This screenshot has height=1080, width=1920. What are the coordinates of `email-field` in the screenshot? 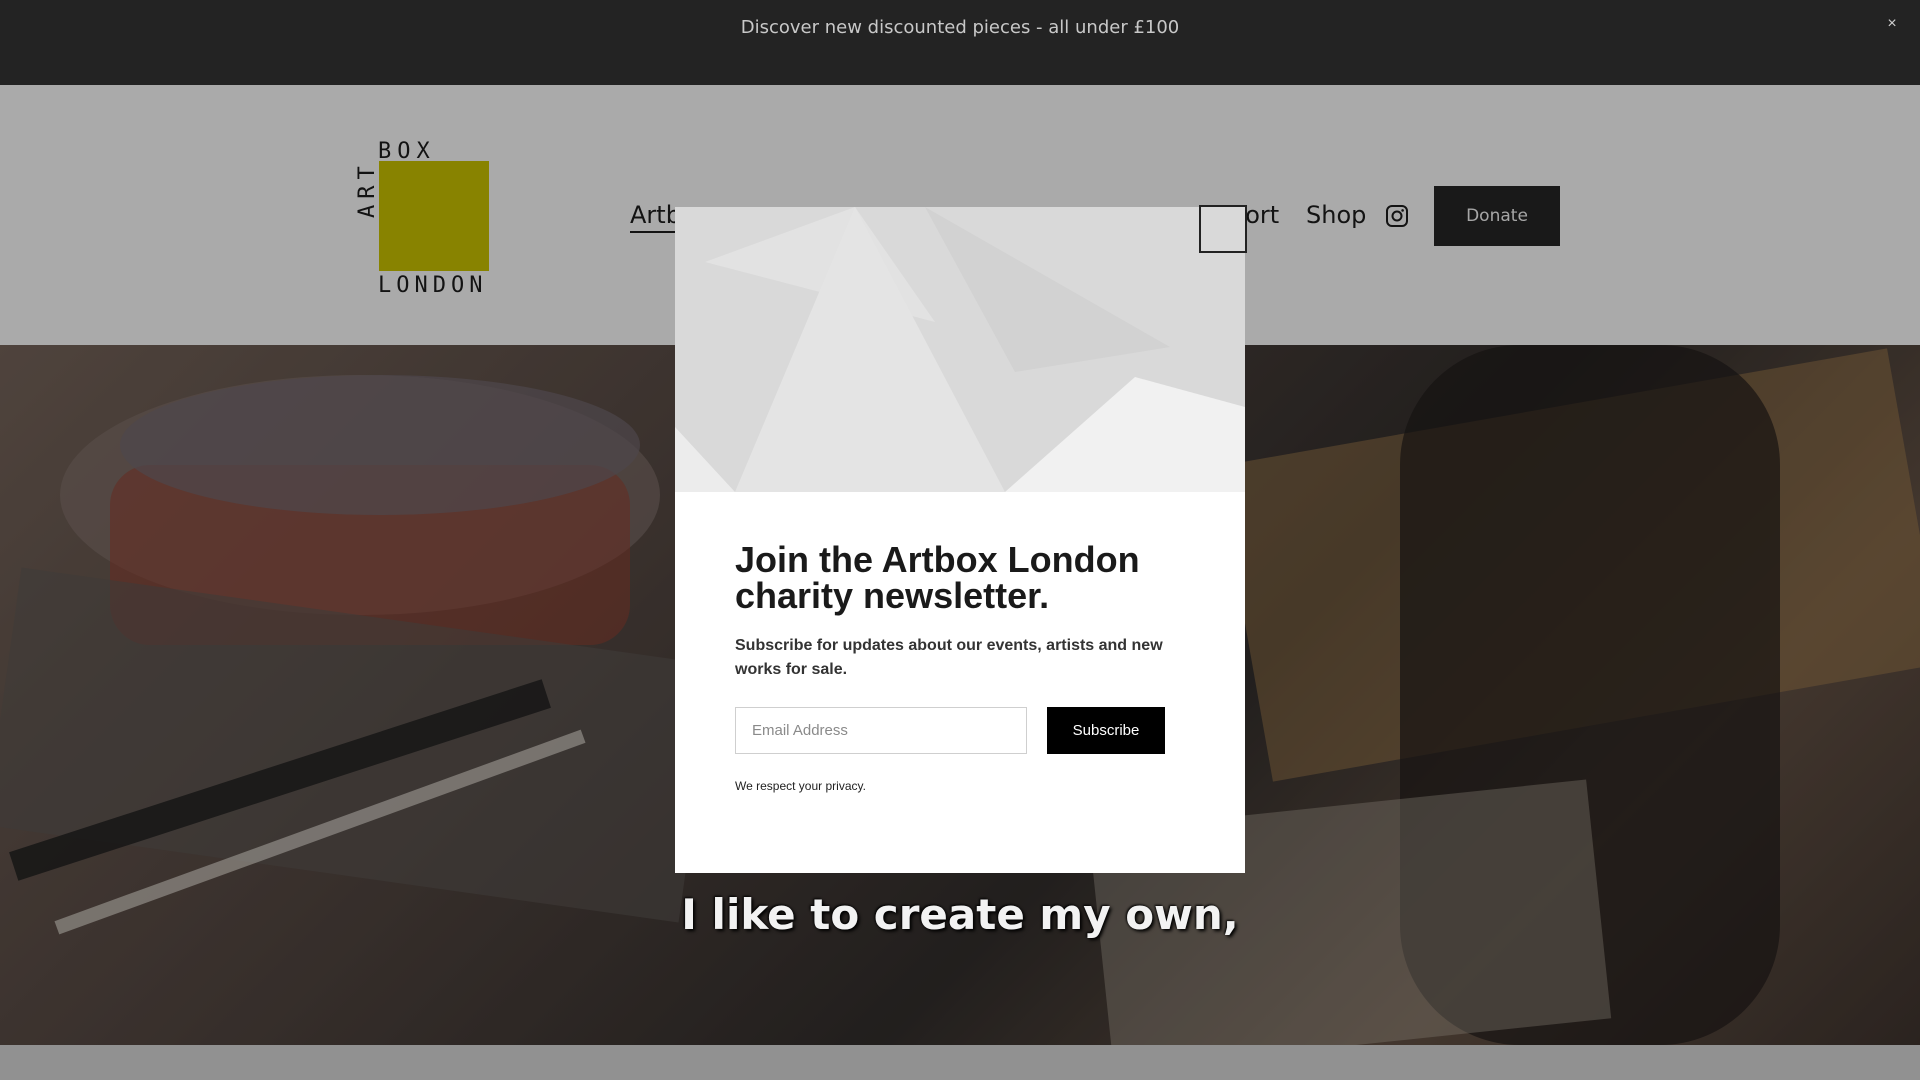 It's located at (881, 730).